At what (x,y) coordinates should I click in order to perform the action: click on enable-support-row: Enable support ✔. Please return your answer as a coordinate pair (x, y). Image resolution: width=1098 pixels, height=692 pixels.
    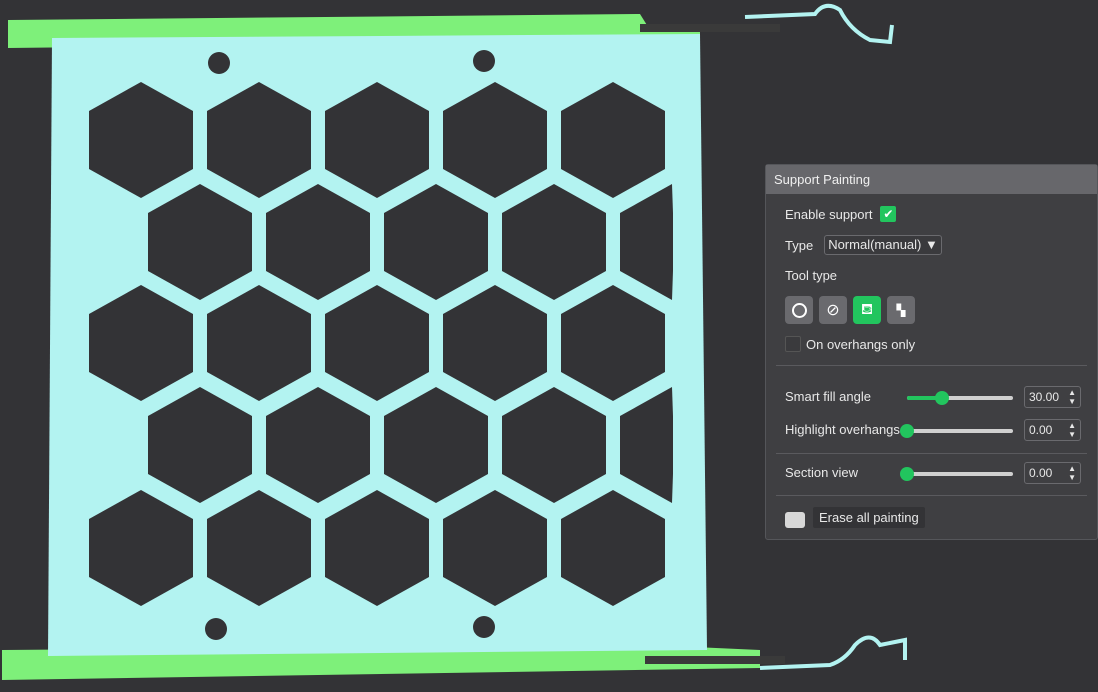
    Looking at the image, I should click on (841, 214).